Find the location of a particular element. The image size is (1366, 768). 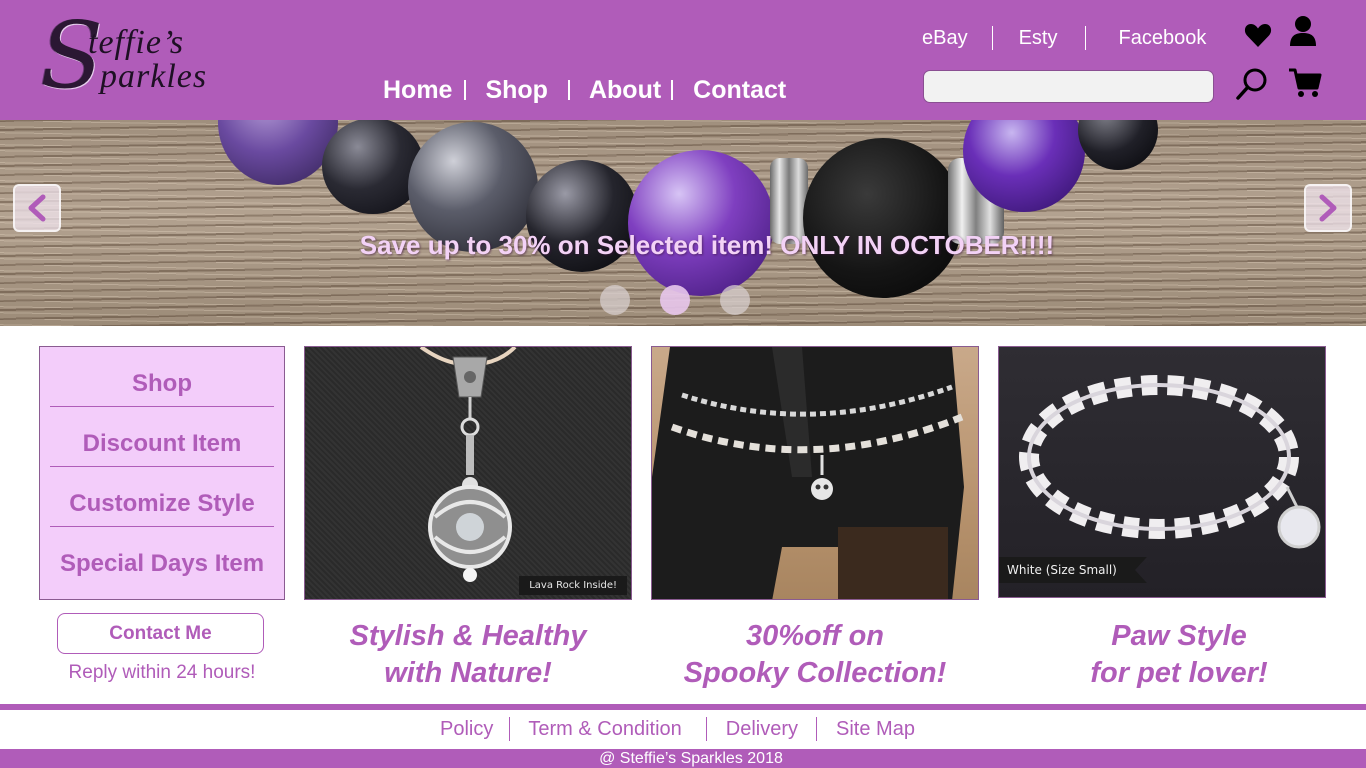

chevron-right-icon is located at coordinates (1328, 208).